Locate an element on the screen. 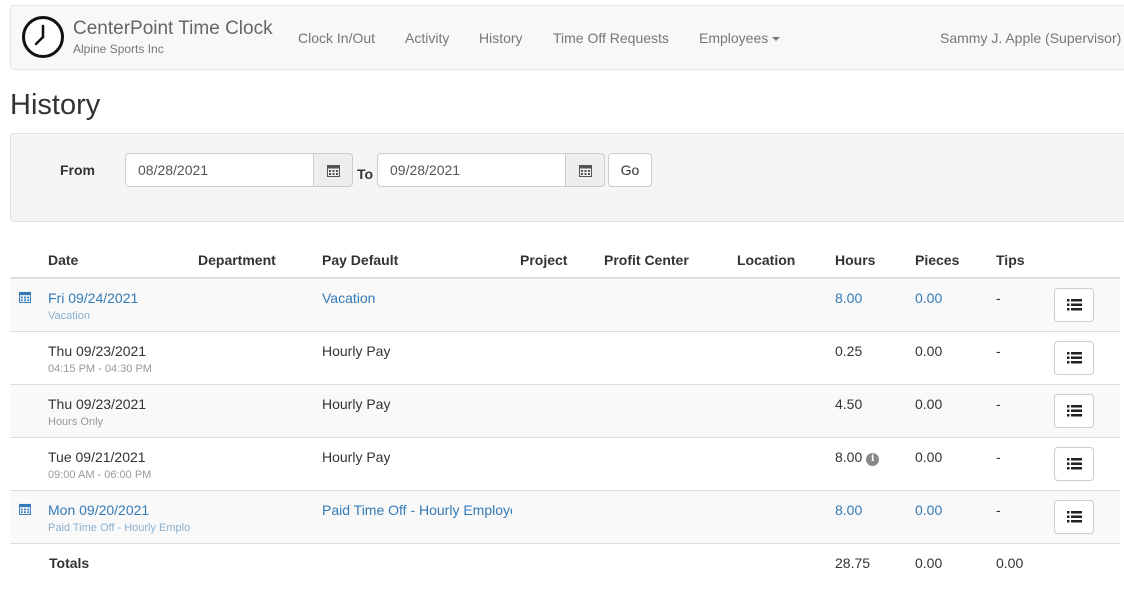 The height and width of the screenshot is (599, 1124). row-subtext: 04:15 PM - 04:30 PM is located at coordinates (100, 369).